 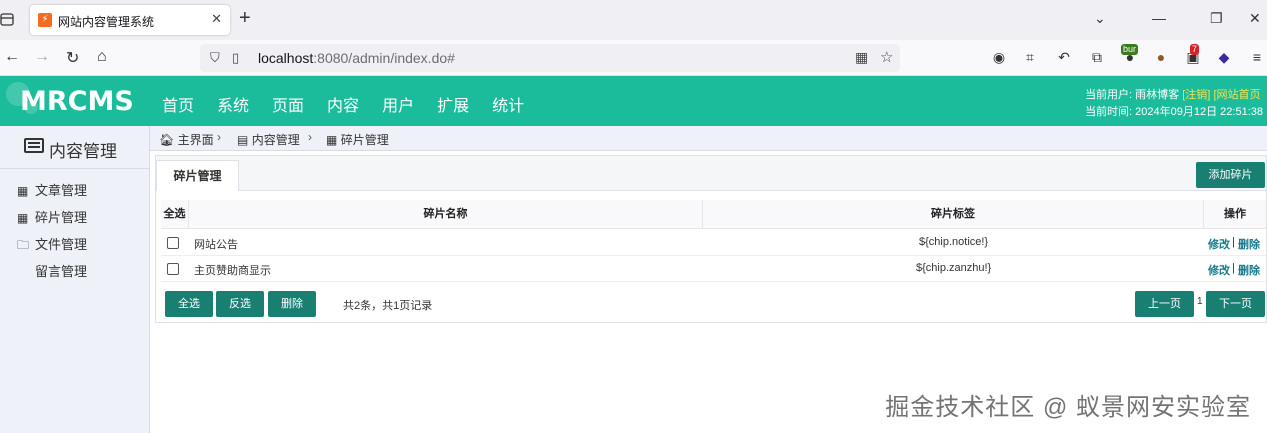 What do you see at coordinates (388, 306) in the screenshot?
I see `record-summary: 共2条，共1页记录` at bounding box center [388, 306].